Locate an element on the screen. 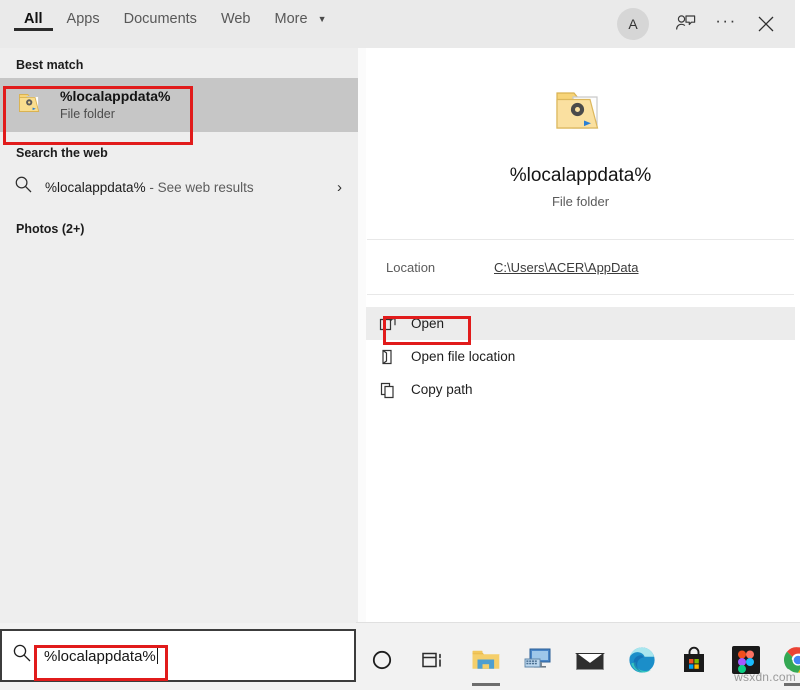 This screenshot has width=800, height=690. tab-web: Web is located at coordinates (236, 18).